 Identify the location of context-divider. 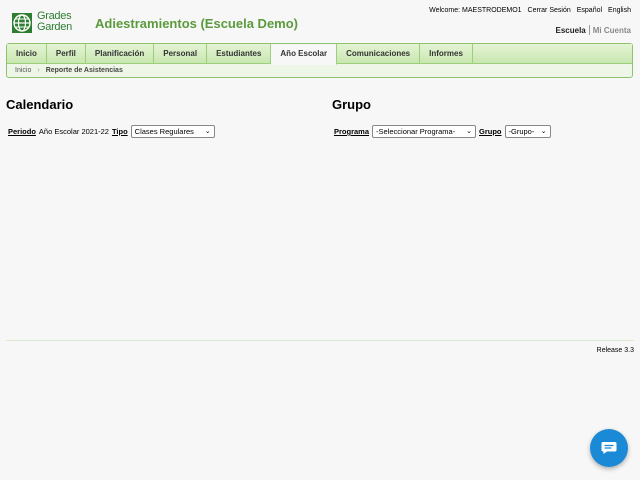
(589, 30).